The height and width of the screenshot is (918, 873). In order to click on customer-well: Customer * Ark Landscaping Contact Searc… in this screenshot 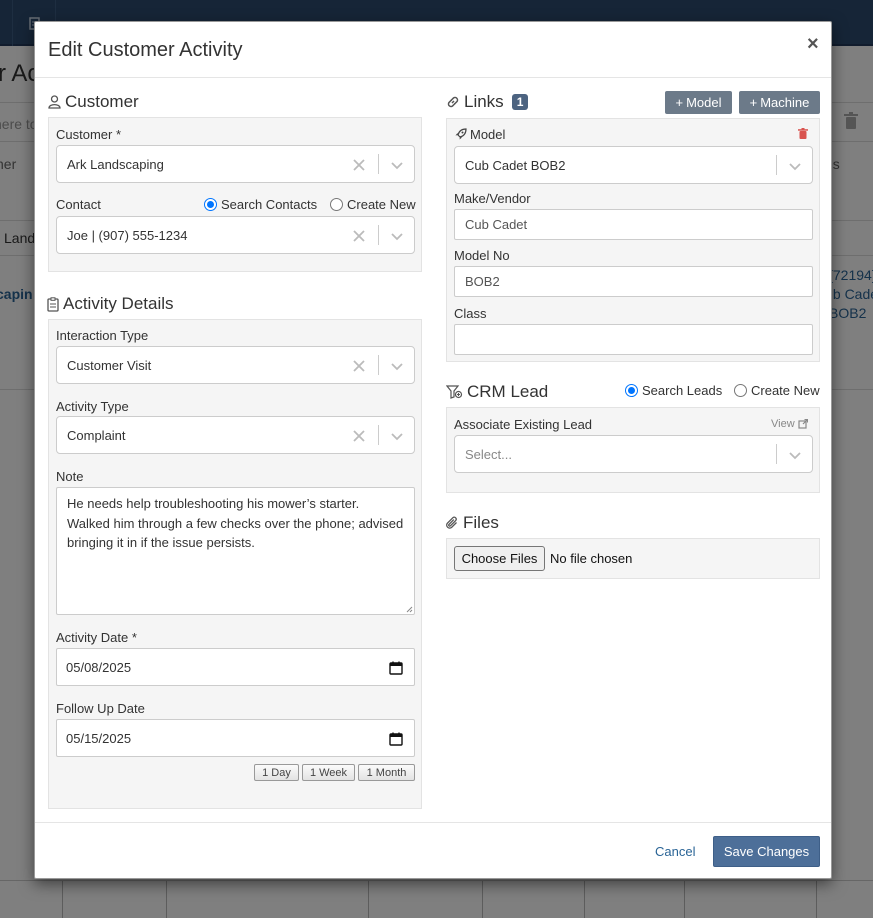, I will do `click(235, 194)`.